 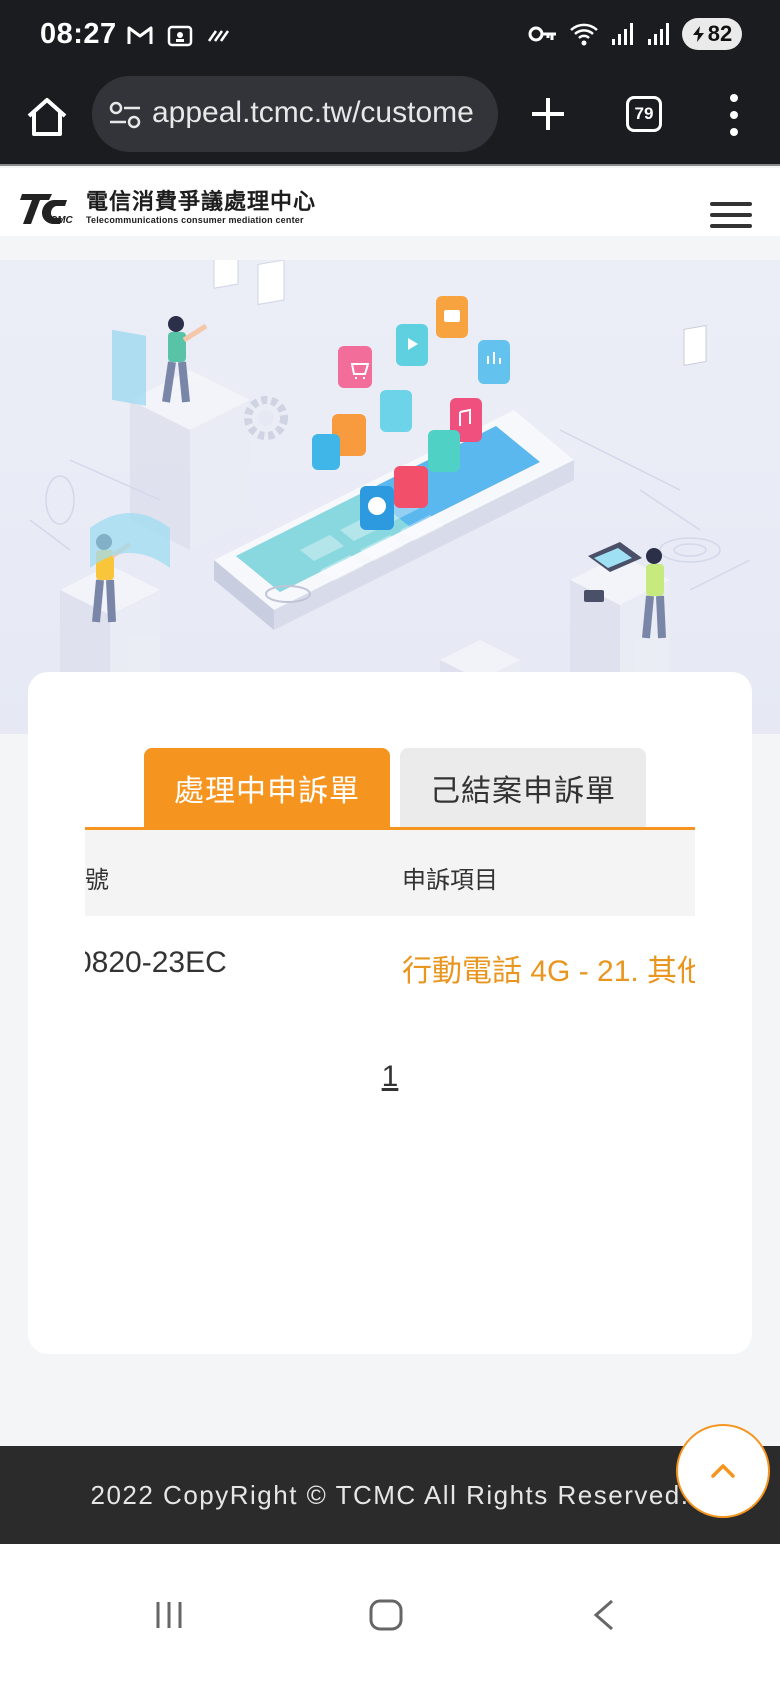 What do you see at coordinates (731, 215) in the screenshot?
I see `hamburger-menu-icon` at bounding box center [731, 215].